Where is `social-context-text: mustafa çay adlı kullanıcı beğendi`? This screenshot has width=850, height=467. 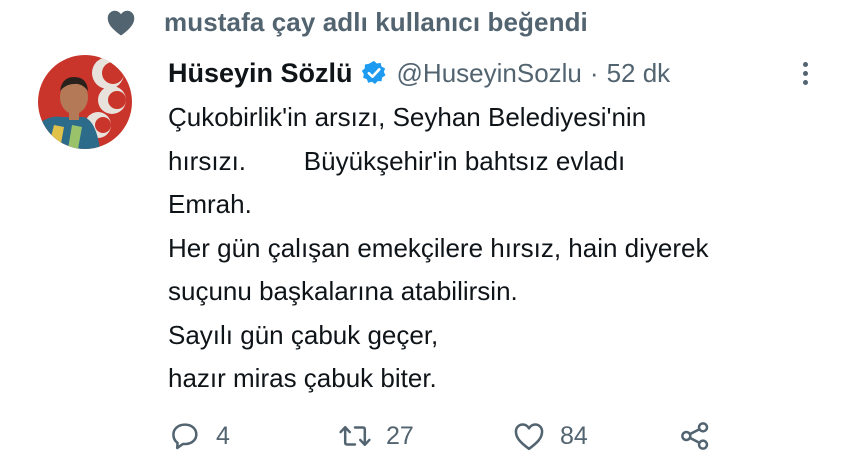 social-context-text: mustafa çay adlı kullanıcı beğendi is located at coordinates (376, 22).